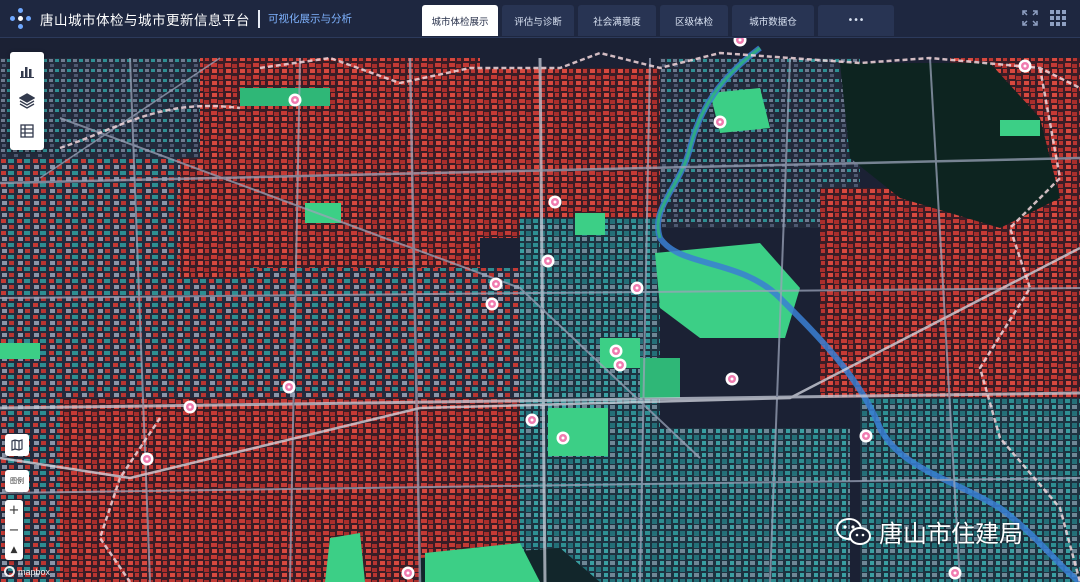 The image size is (1080, 582). Describe the element at coordinates (145, 20) in the screenshot. I see `page-title: 唐山城市体检与城市更新信息平台` at that location.